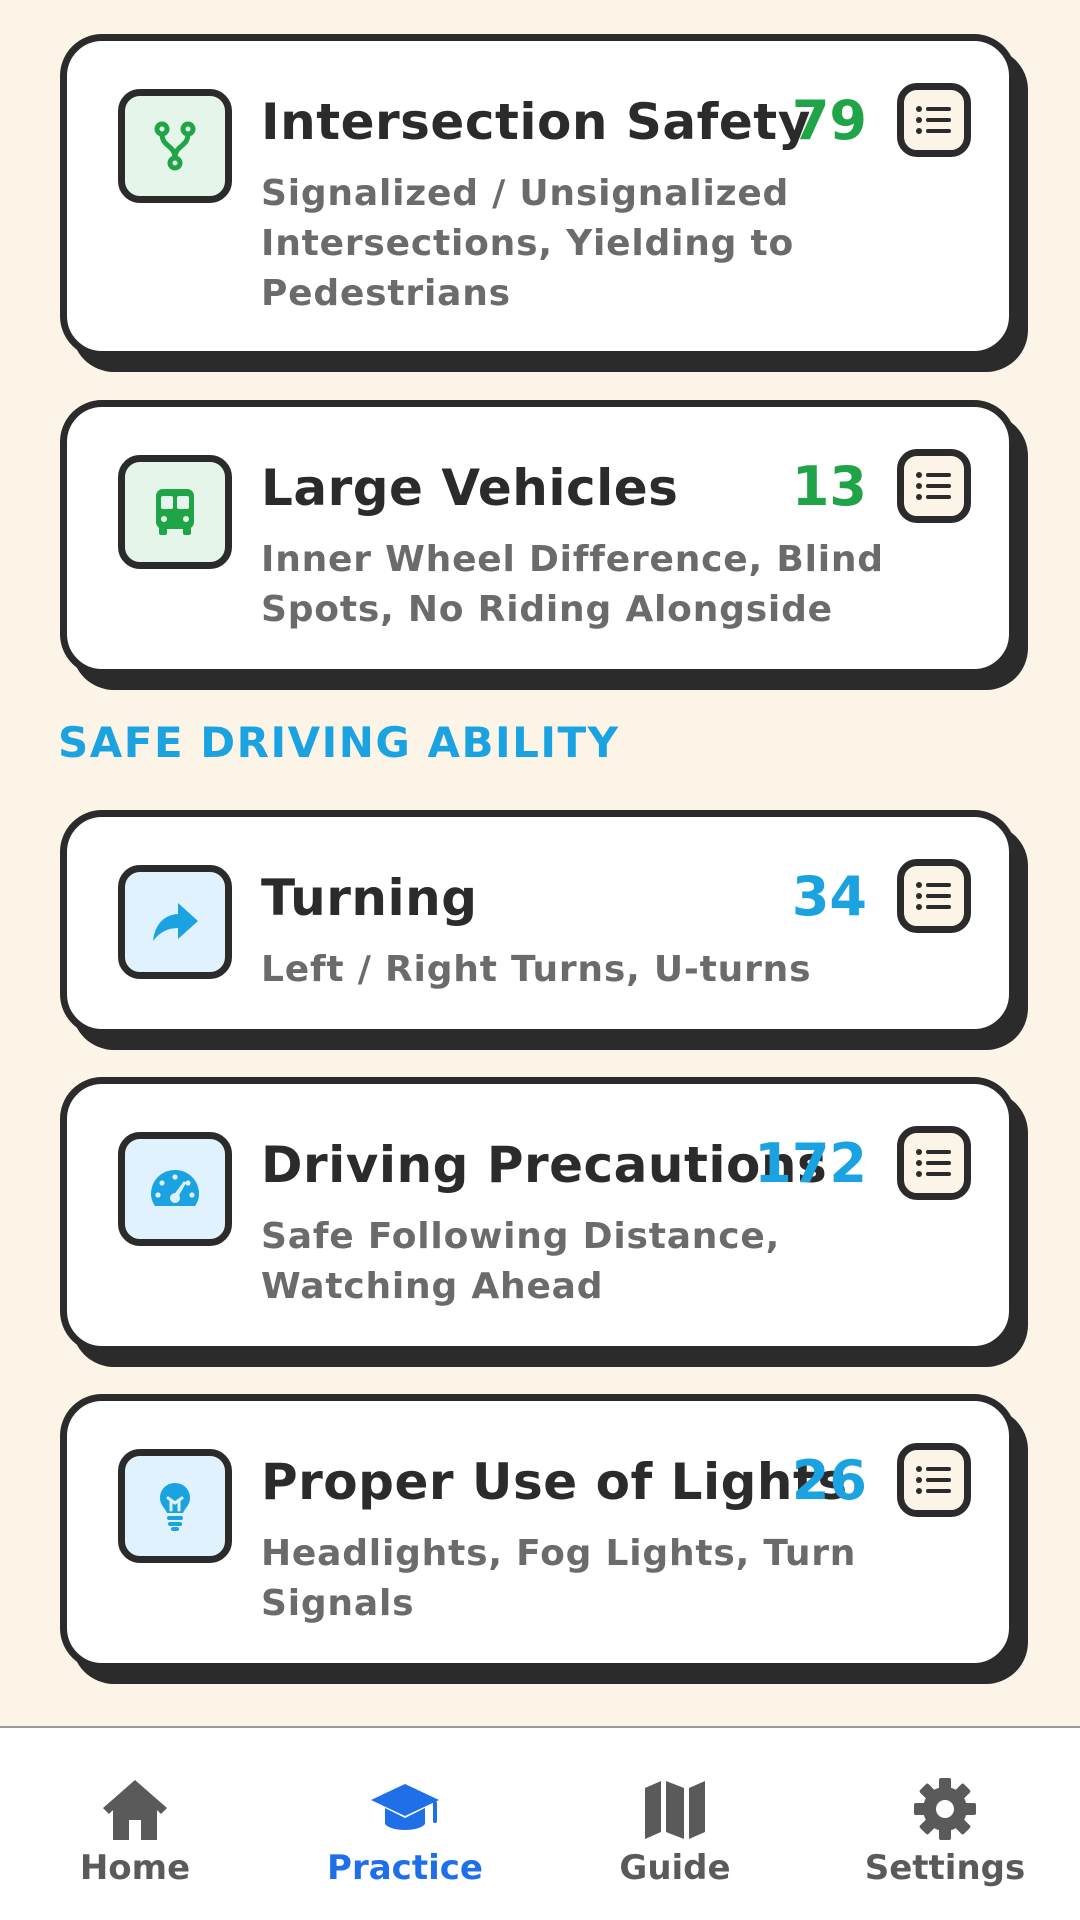  Describe the element at coordinates (135, 1810) in the screenshot. I see `home-icon` at that location.